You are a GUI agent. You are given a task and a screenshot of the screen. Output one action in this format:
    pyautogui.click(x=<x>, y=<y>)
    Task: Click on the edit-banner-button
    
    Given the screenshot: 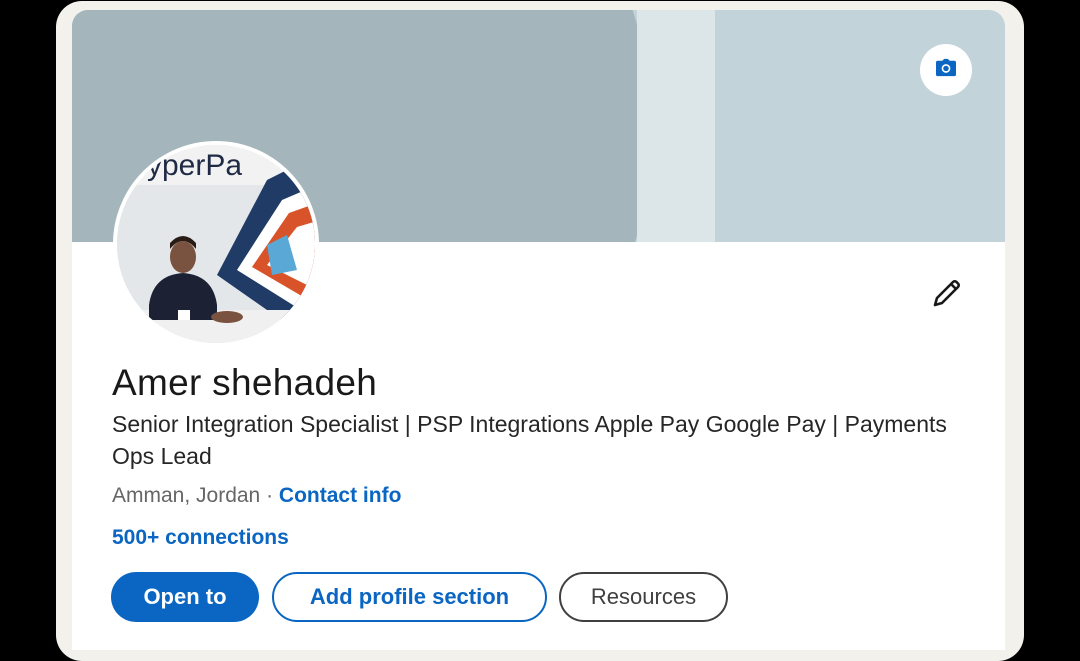 What is the action you would take?
    pyautogui.click(x=946, y=70)
    